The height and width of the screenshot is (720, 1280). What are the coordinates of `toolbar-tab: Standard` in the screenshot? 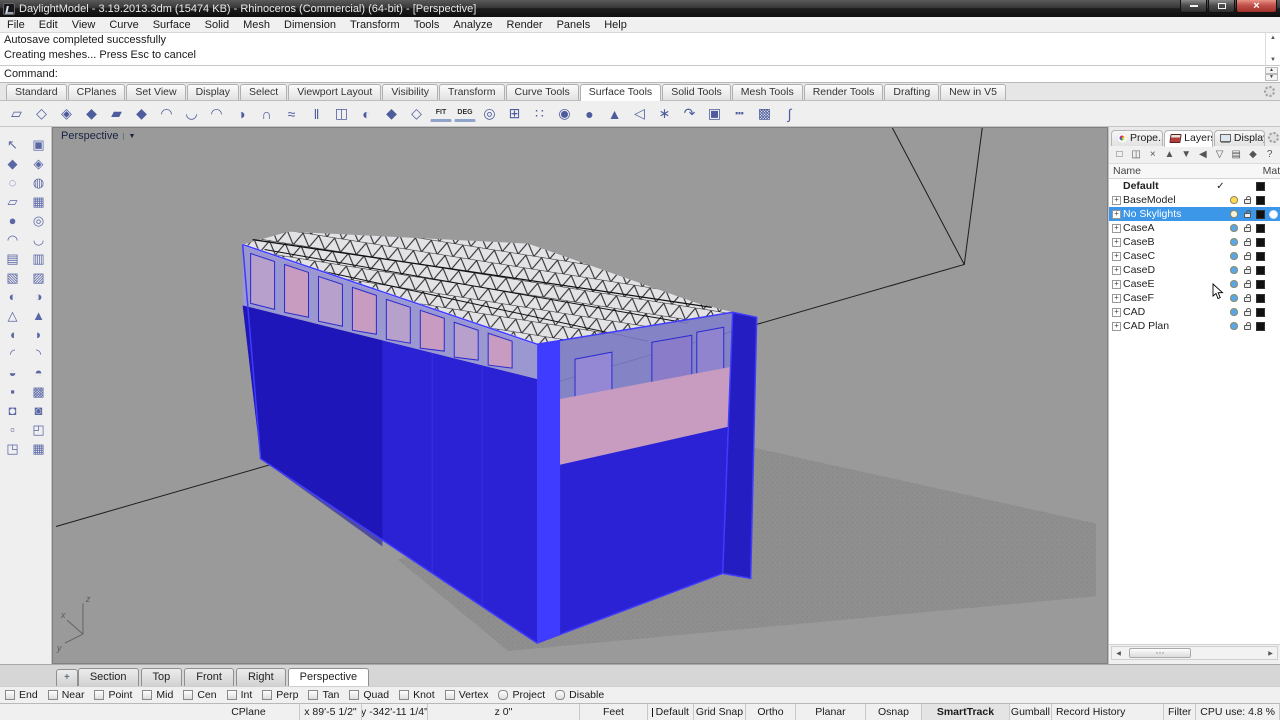 It's located at (36, 92).